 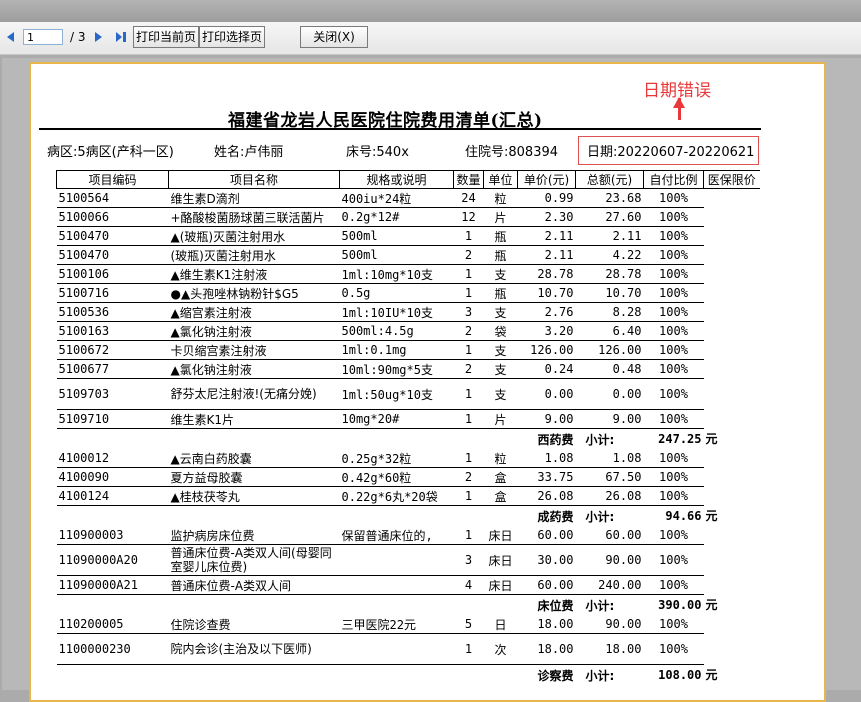 I want to click on table-cell: 0.22g*6丸*20袋, so click(x=396, y=496).